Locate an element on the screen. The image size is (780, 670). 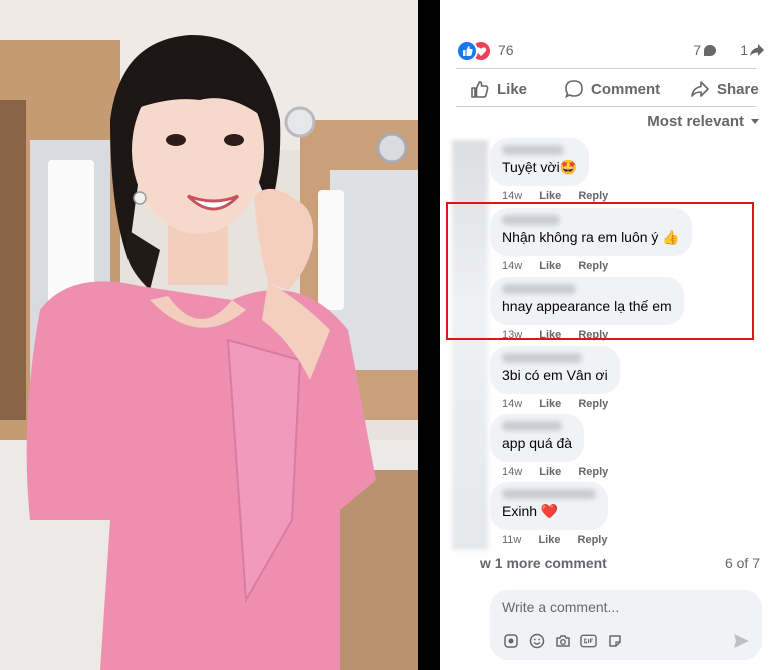
comment-text: Exinh ❤️ is located at coordinates (530, 511).